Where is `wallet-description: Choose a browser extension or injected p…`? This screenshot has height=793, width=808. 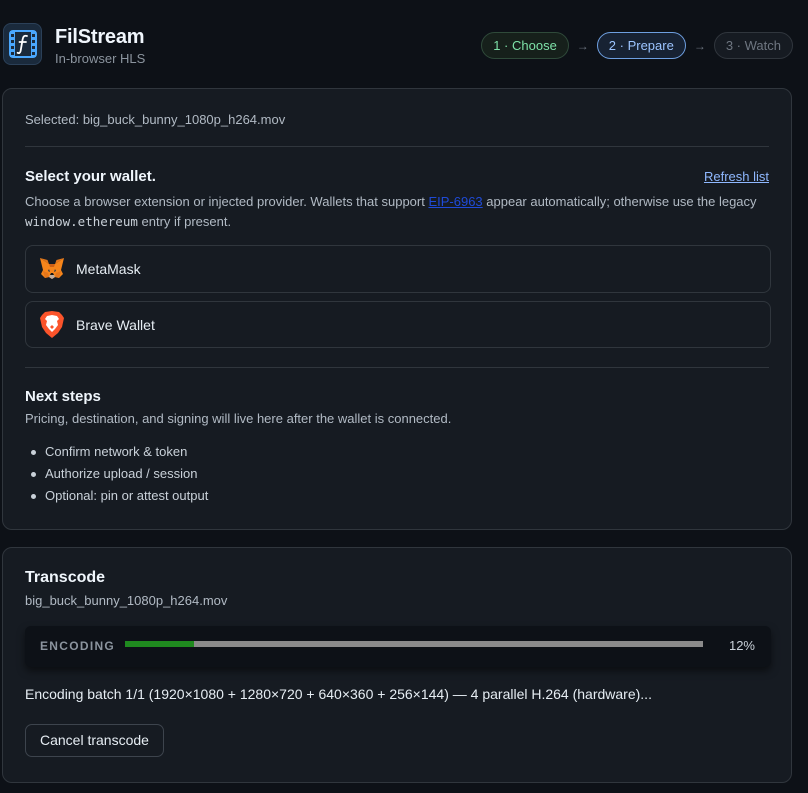
wallet-description: Choose a browser extension or injected p… is located at coordinates (397, 212).